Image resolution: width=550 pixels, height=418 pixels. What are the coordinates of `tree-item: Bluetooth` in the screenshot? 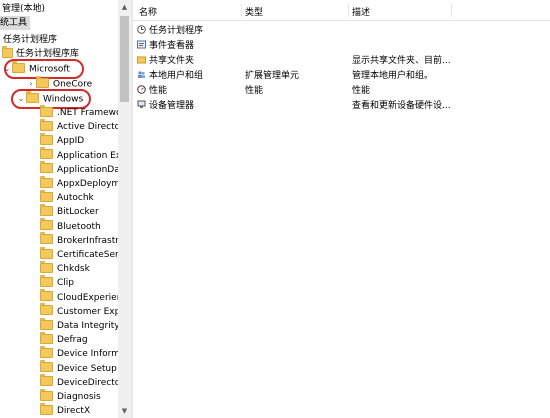 It's located at (70, 226).